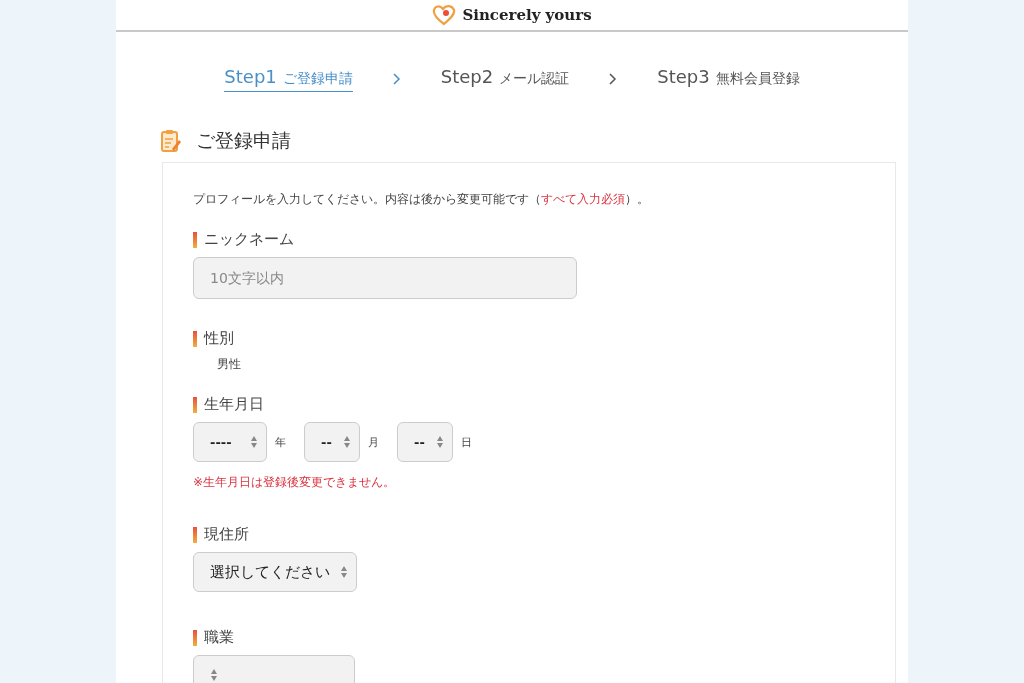 The image size is (1024, 683). I want to click on dropdown: 選択してください, so click(275, 572).